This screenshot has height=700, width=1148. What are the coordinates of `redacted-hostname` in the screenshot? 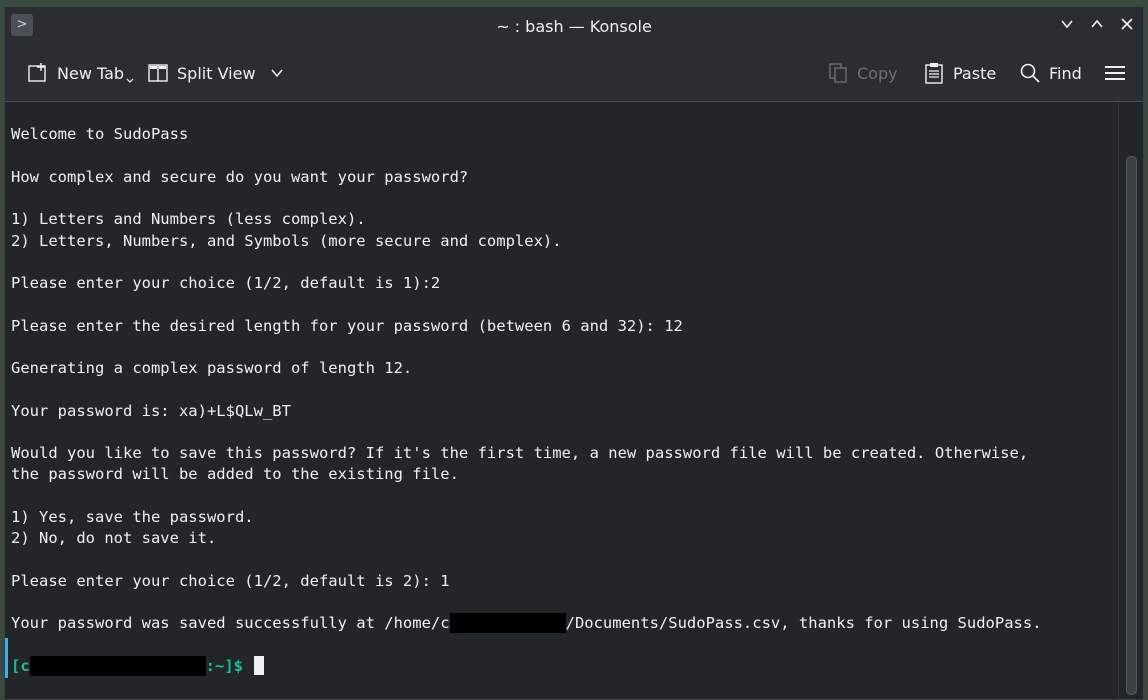 It's located at (117, 666).